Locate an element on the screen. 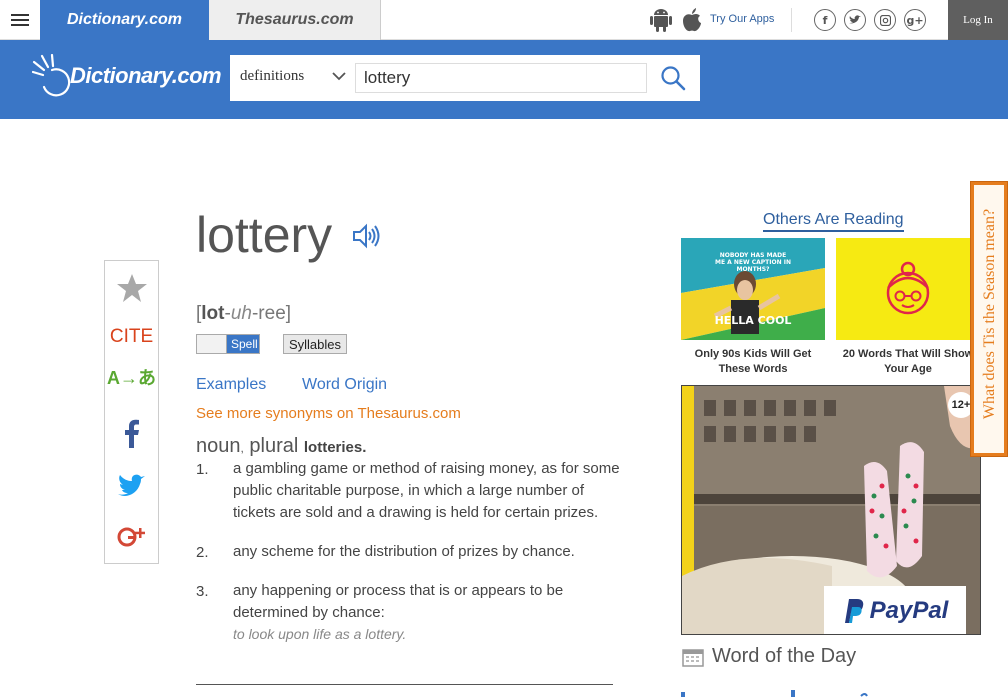  part-of-speech: noun is located at coordinates (218, 446).